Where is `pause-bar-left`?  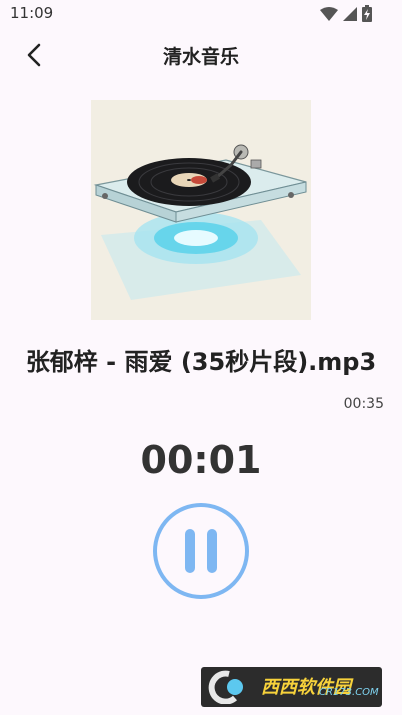
pause-bar-left is located at coordinates (190, 551).